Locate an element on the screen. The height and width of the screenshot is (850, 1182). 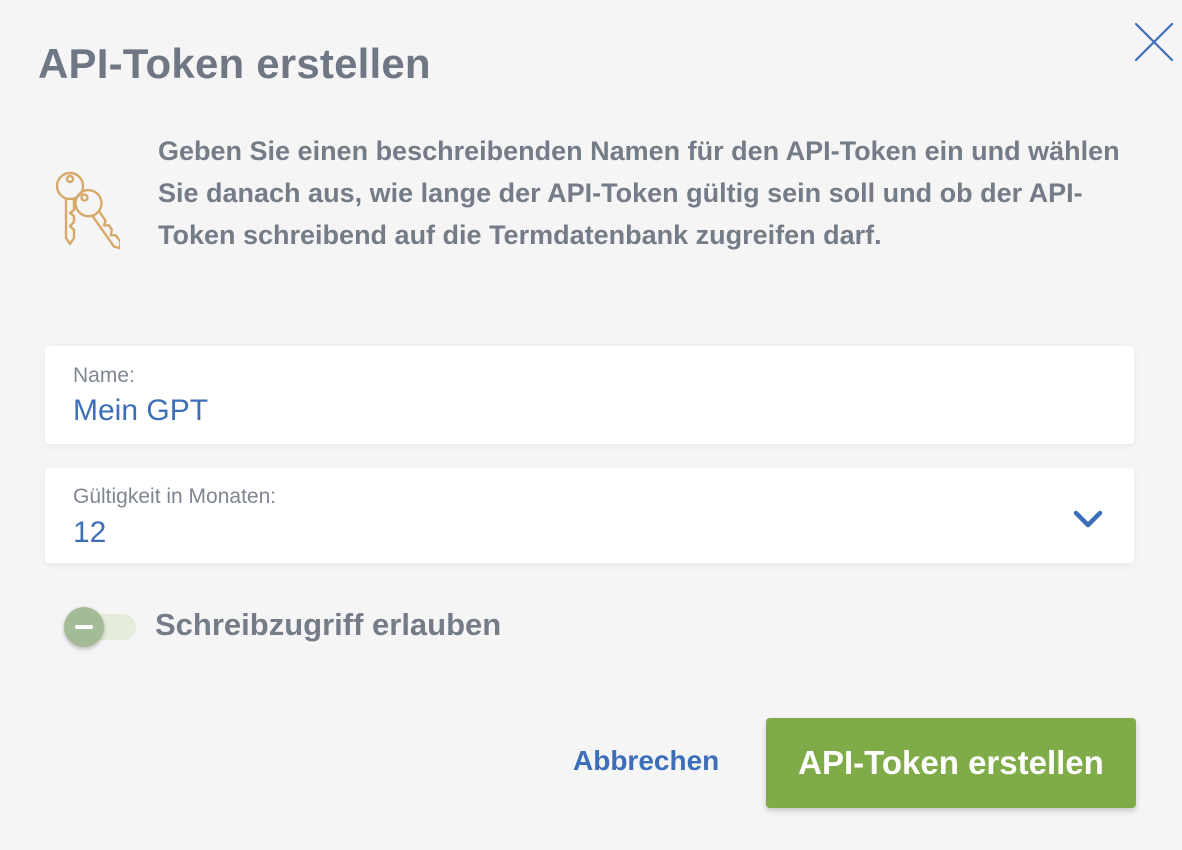
name-field: Name: is located at coordinates (589, 395).